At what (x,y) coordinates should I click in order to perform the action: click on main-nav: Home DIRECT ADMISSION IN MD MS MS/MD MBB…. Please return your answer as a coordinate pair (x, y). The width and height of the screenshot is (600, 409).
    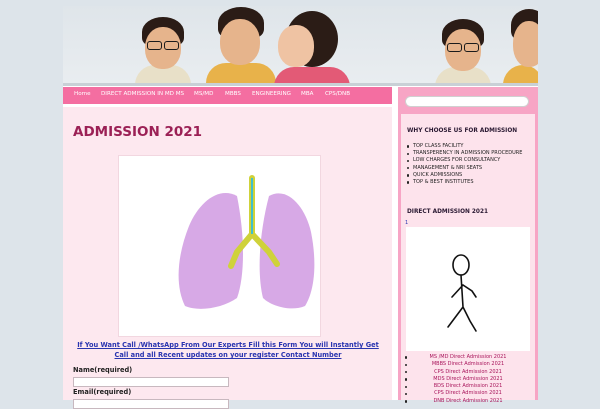
    Looking at the image, I should click on (227, 95).